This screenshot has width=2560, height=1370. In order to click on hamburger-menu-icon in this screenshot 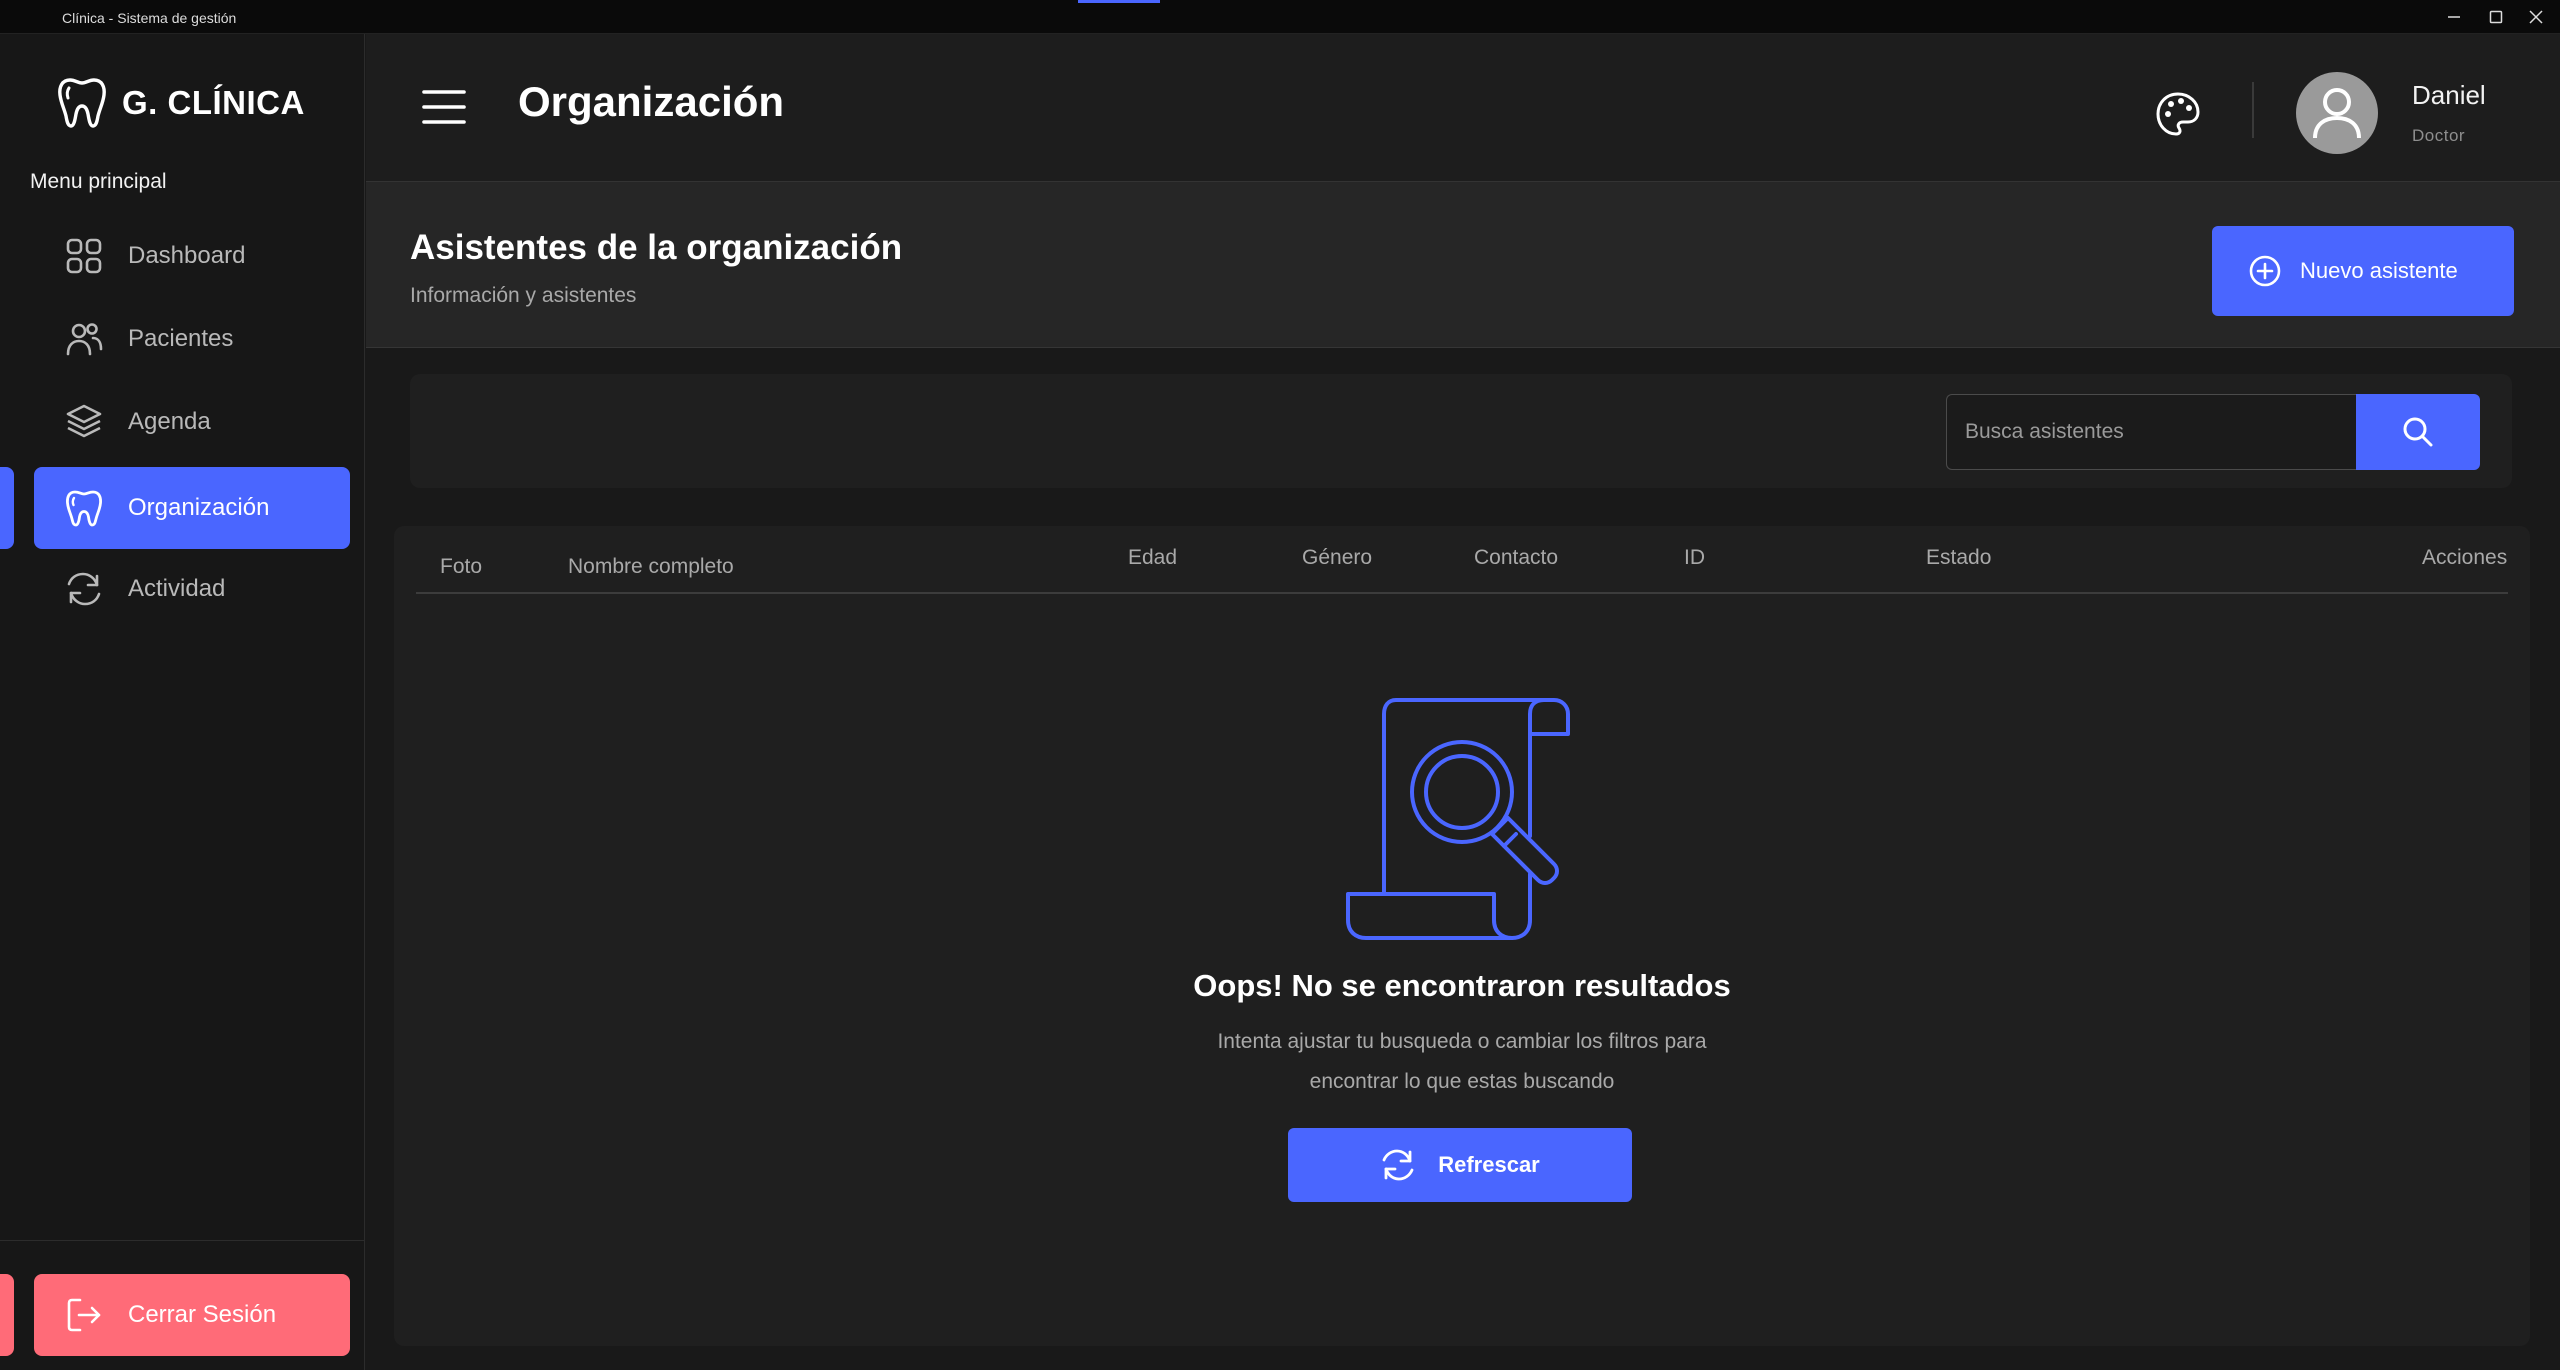, I will do `click(444, 107)`.